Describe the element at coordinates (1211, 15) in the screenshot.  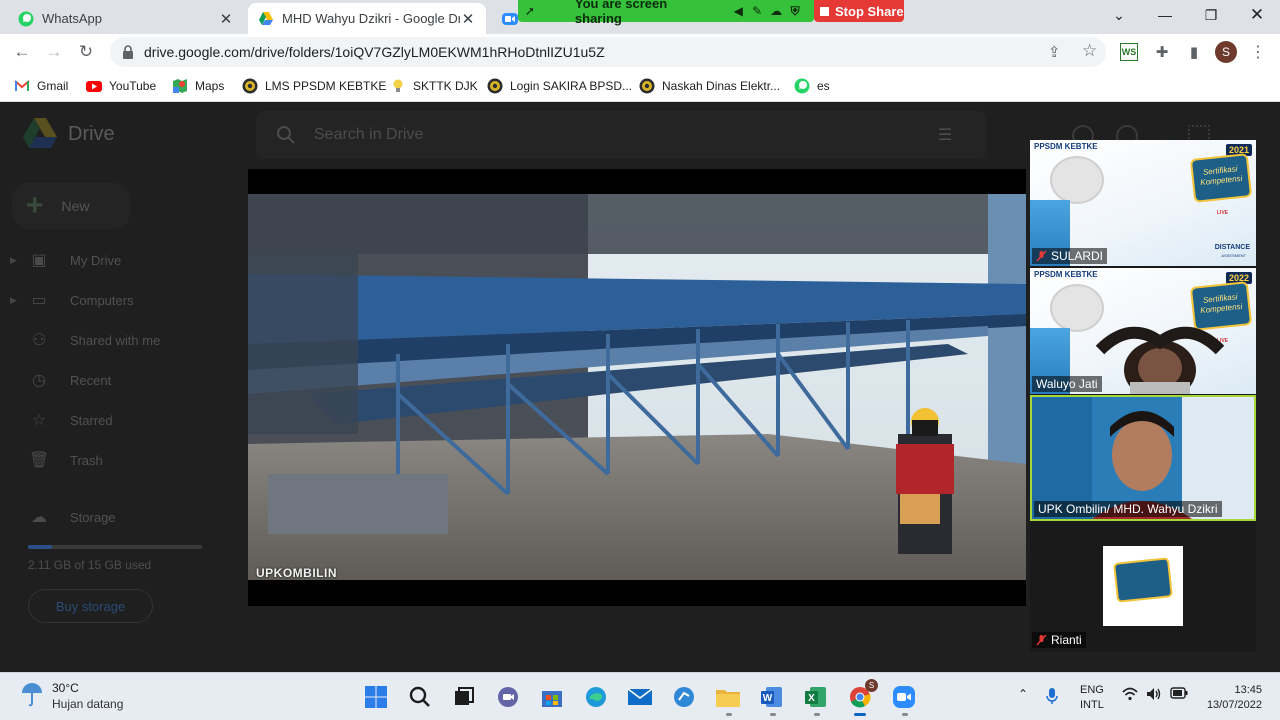
I see `restore-icon: ❐` at that location.